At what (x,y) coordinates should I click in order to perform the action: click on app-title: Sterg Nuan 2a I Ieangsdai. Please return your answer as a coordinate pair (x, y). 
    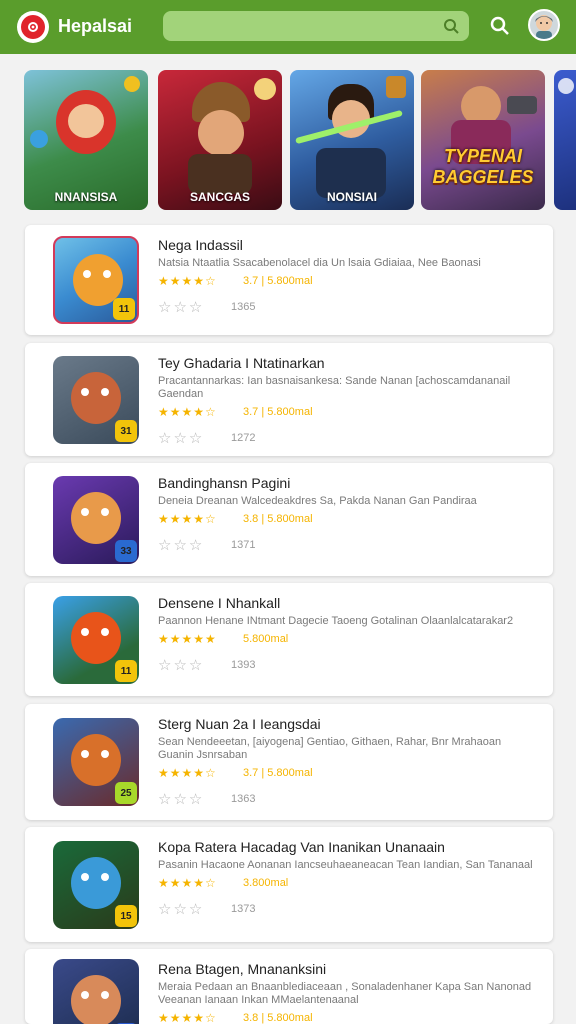
    Looking at the image, I should click on (239, 724).